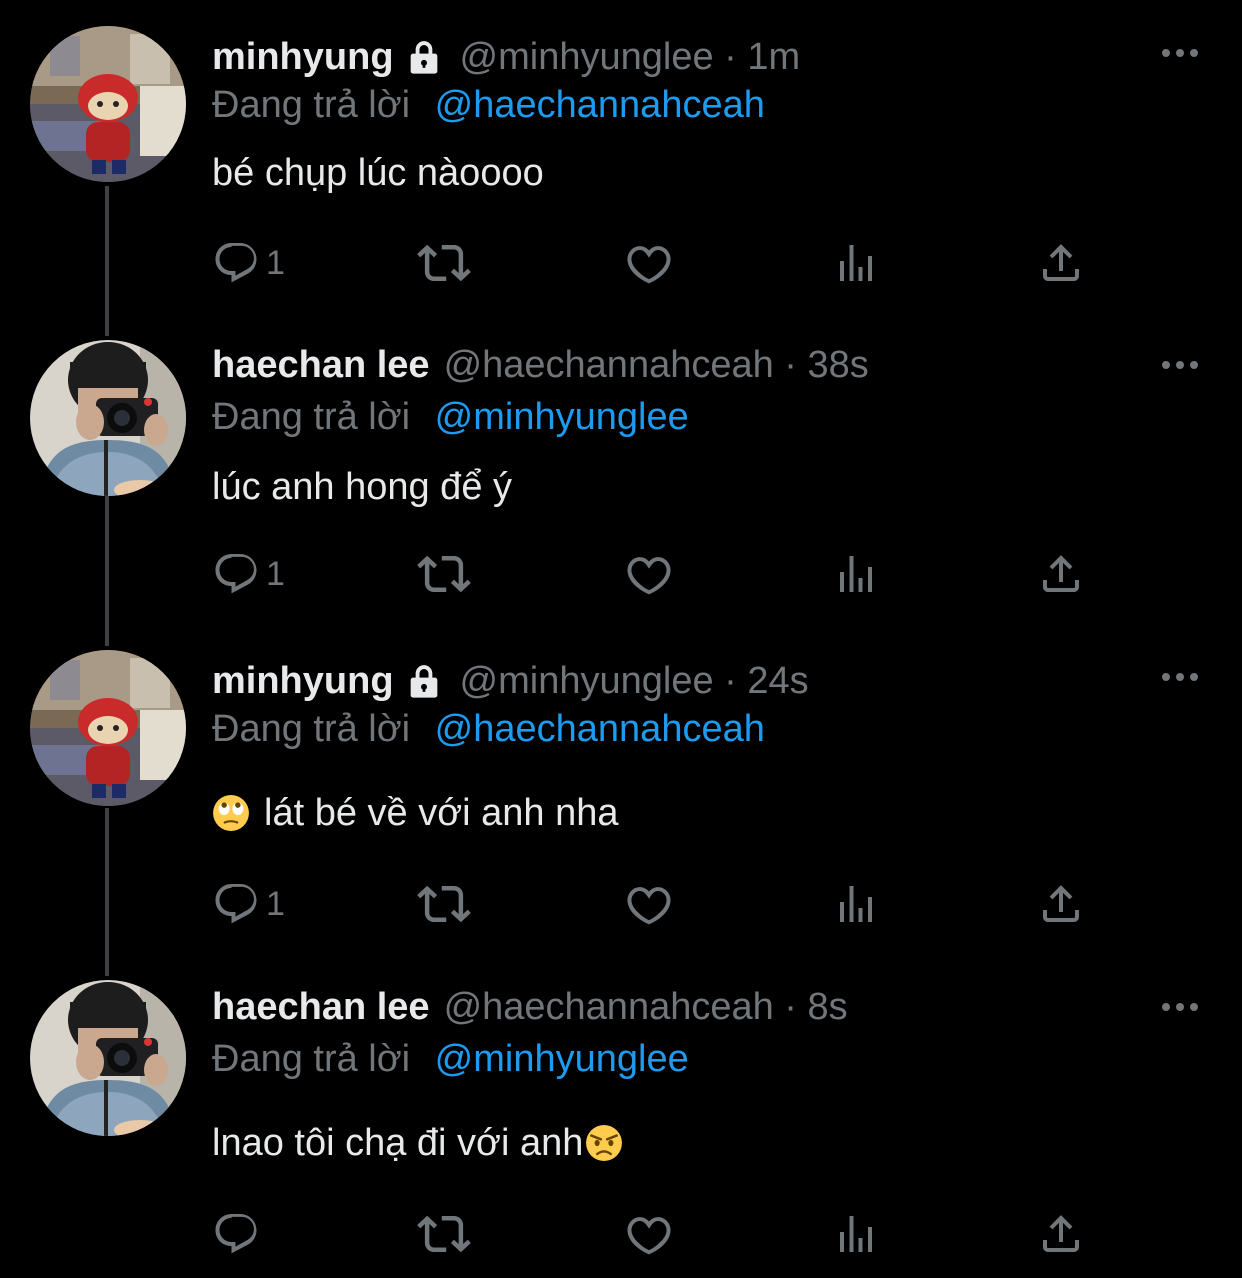 This screenshot has height=1278, width=1242. I want to click on angry-face-emoji, so click(604, 1143).